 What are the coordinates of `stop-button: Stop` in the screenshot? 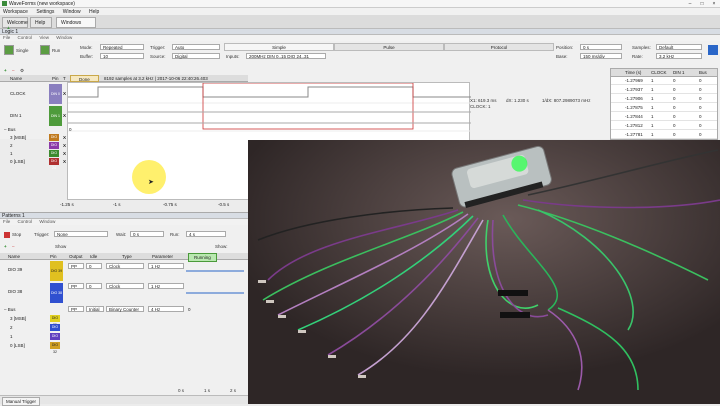 It's located at (16, 234).